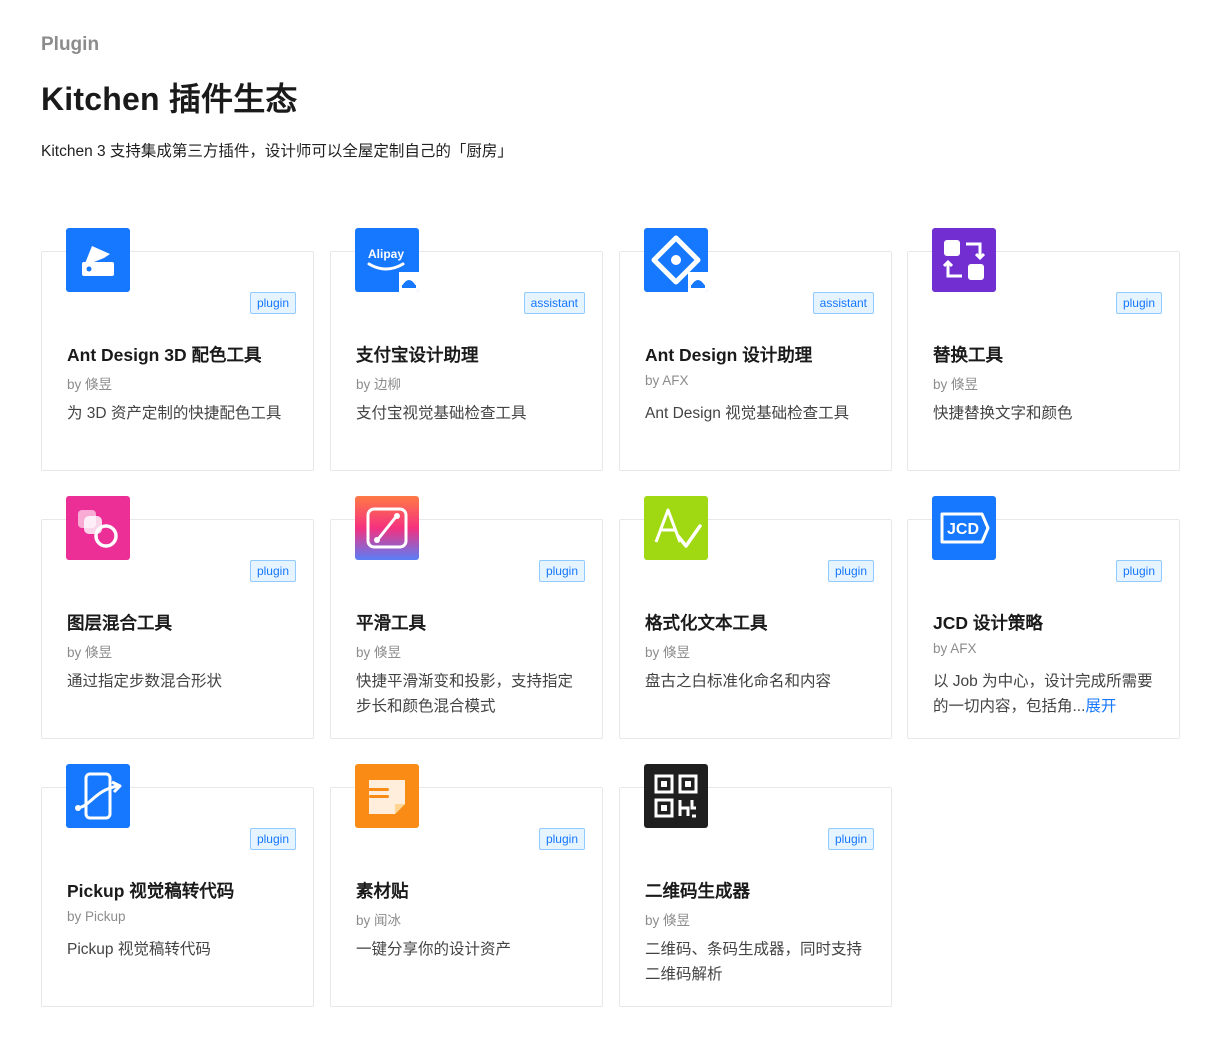 The image size is (1222, 1062). Describe the element at coordinates (441, 413) in the screenshot. I see `plugin-description: 支付宝视觉基础检查工具` at that location.